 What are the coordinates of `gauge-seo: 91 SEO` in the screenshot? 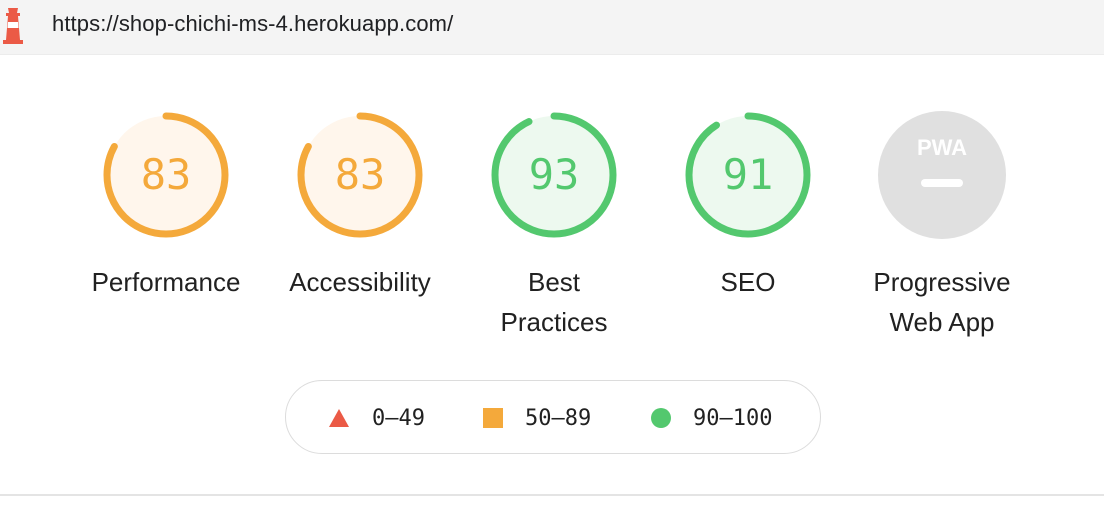 It's located at (748, 230).